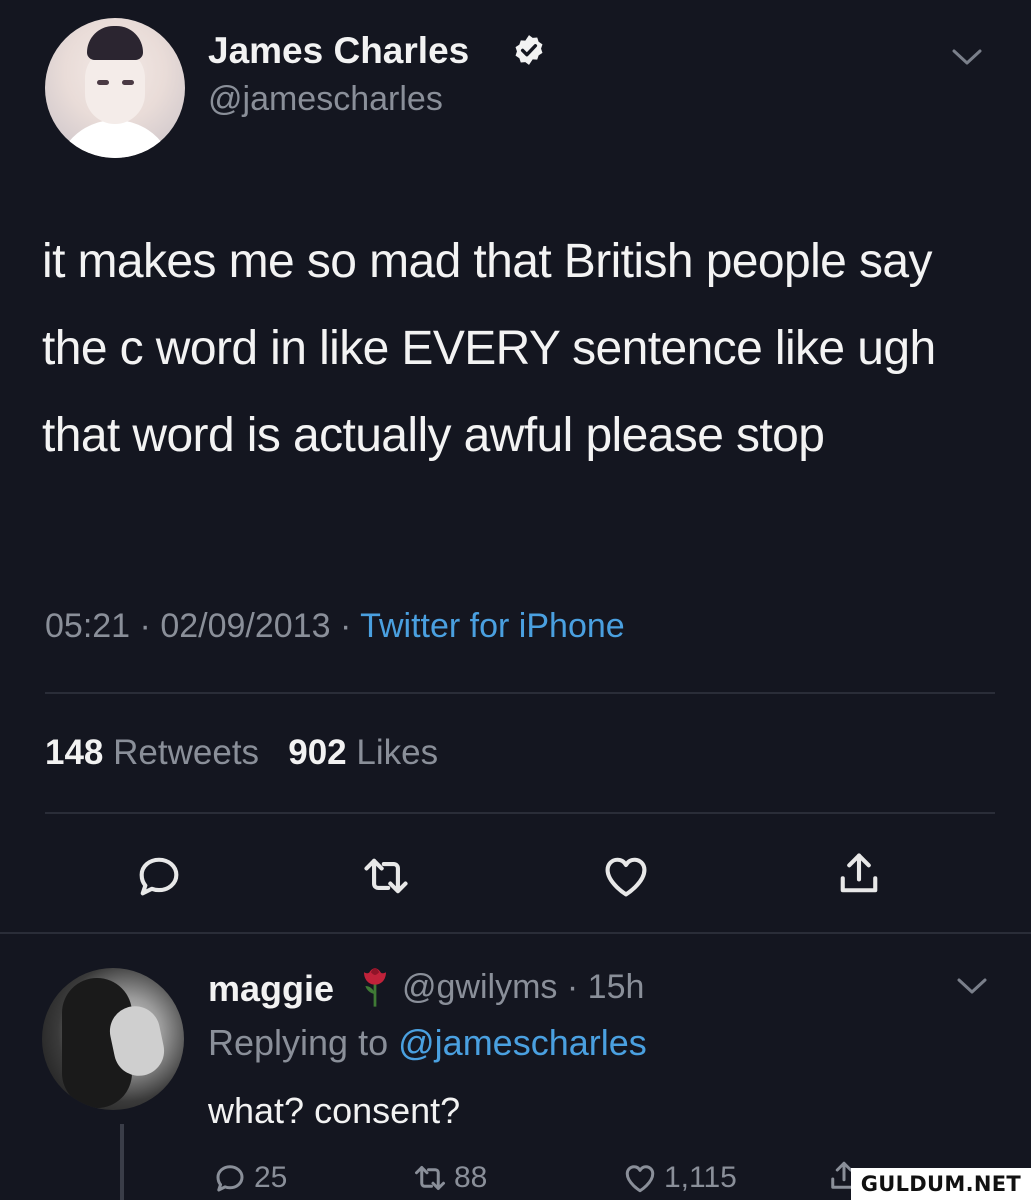  I want to click on retweets-count: 148, so click(74, 752).